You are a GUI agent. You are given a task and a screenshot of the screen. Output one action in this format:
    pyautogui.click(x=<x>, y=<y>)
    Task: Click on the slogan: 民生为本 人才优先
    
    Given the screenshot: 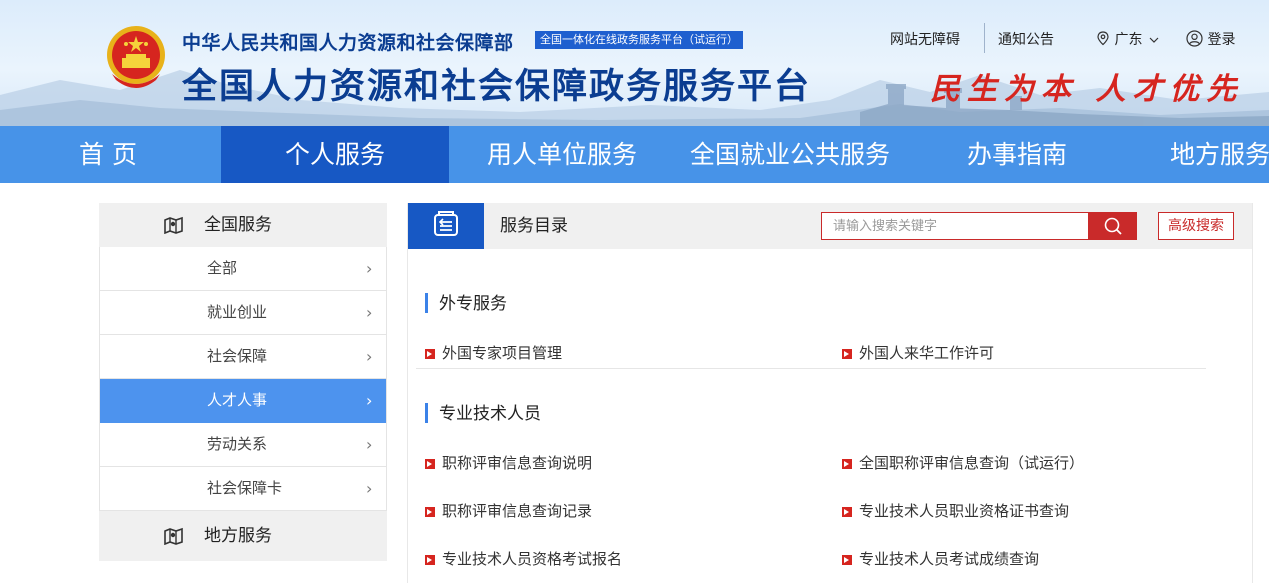 What is the action you would take?
    pyautogui.click(x=1087, y=89)
    